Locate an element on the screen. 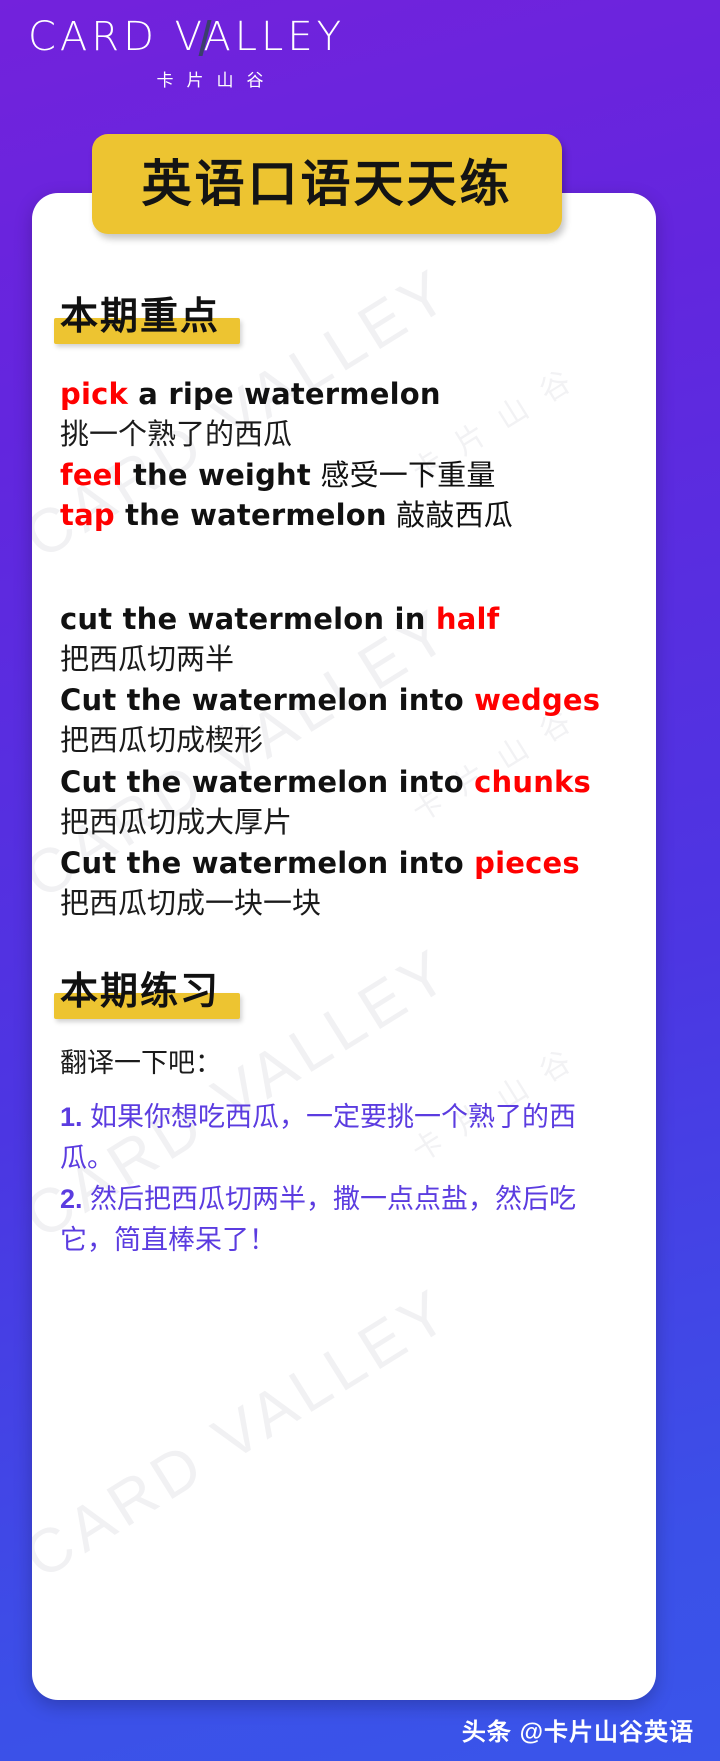  phrase-row: Cut the watermelon into pieces 把西瓜切成一块一块 is located at coordinates (344, 883).